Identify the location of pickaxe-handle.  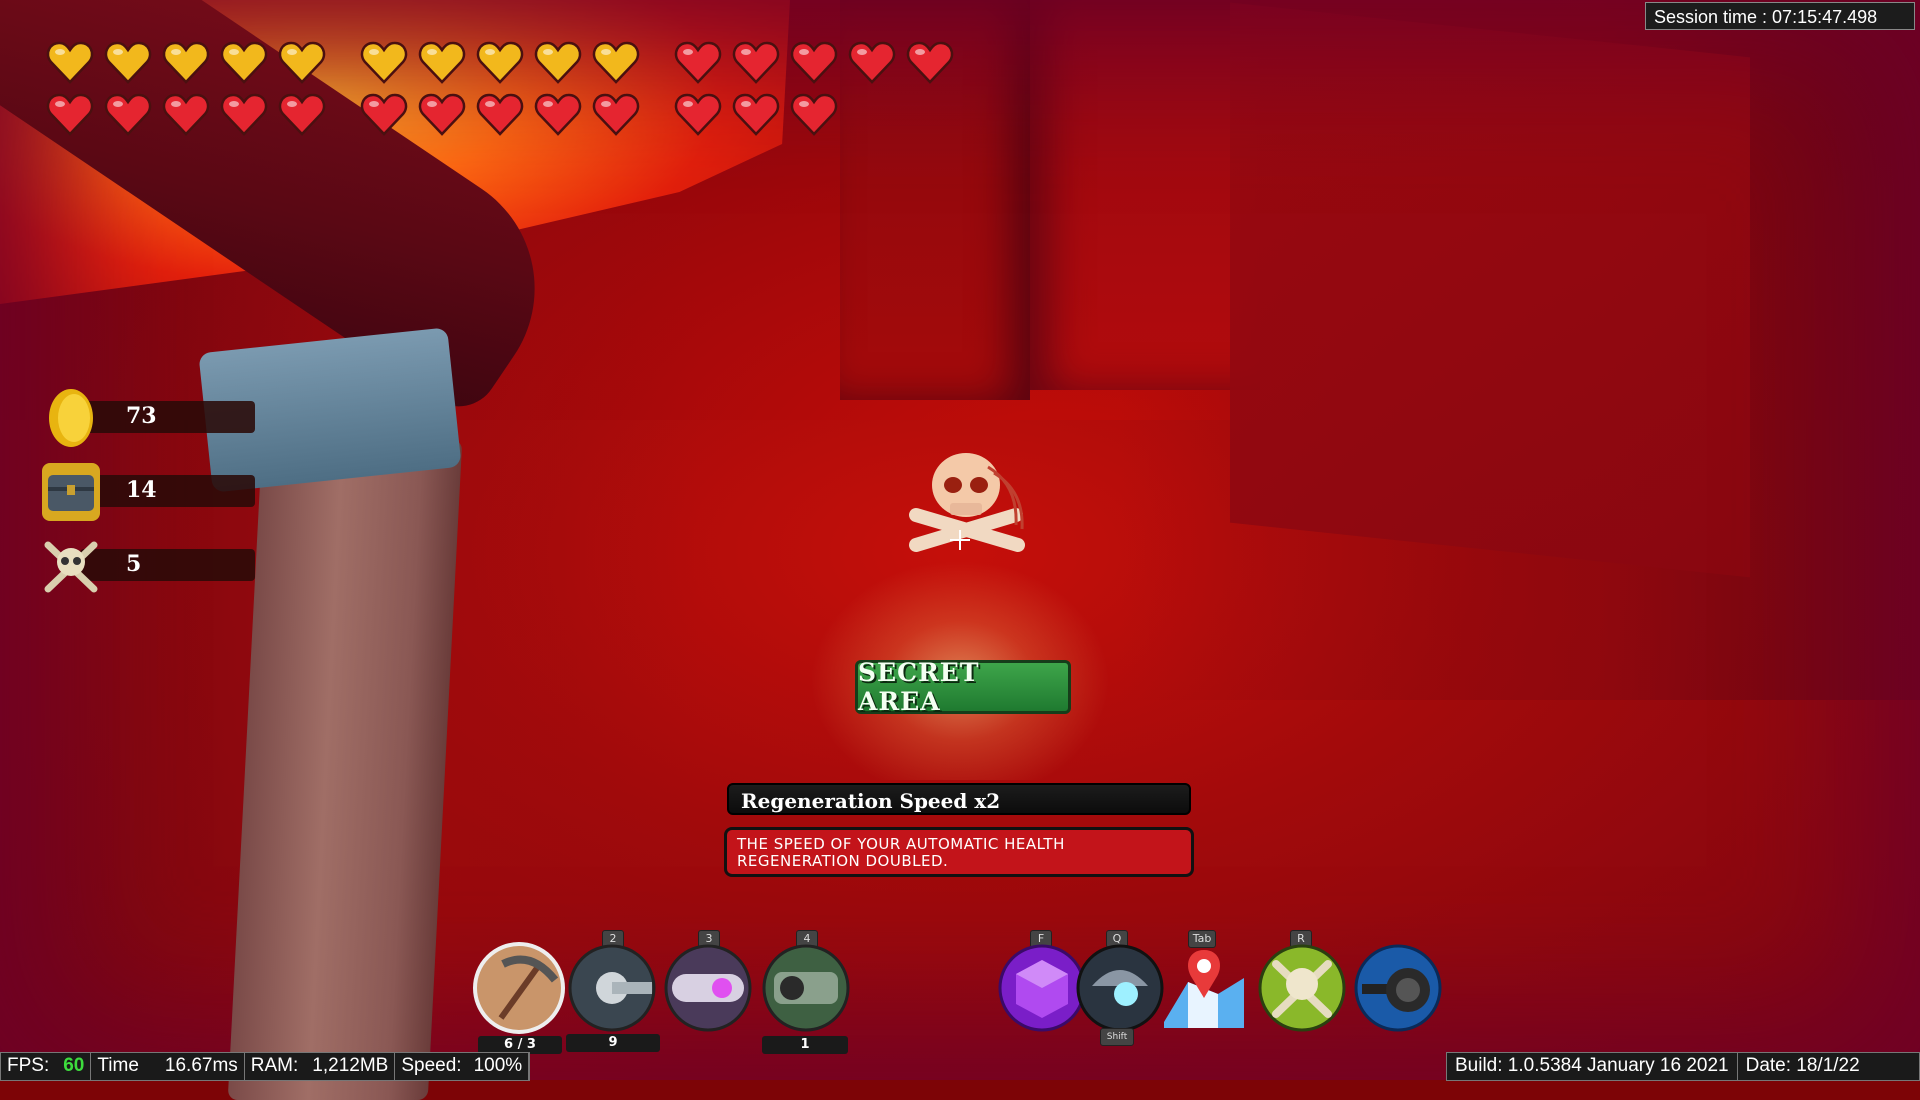
(345, 770).